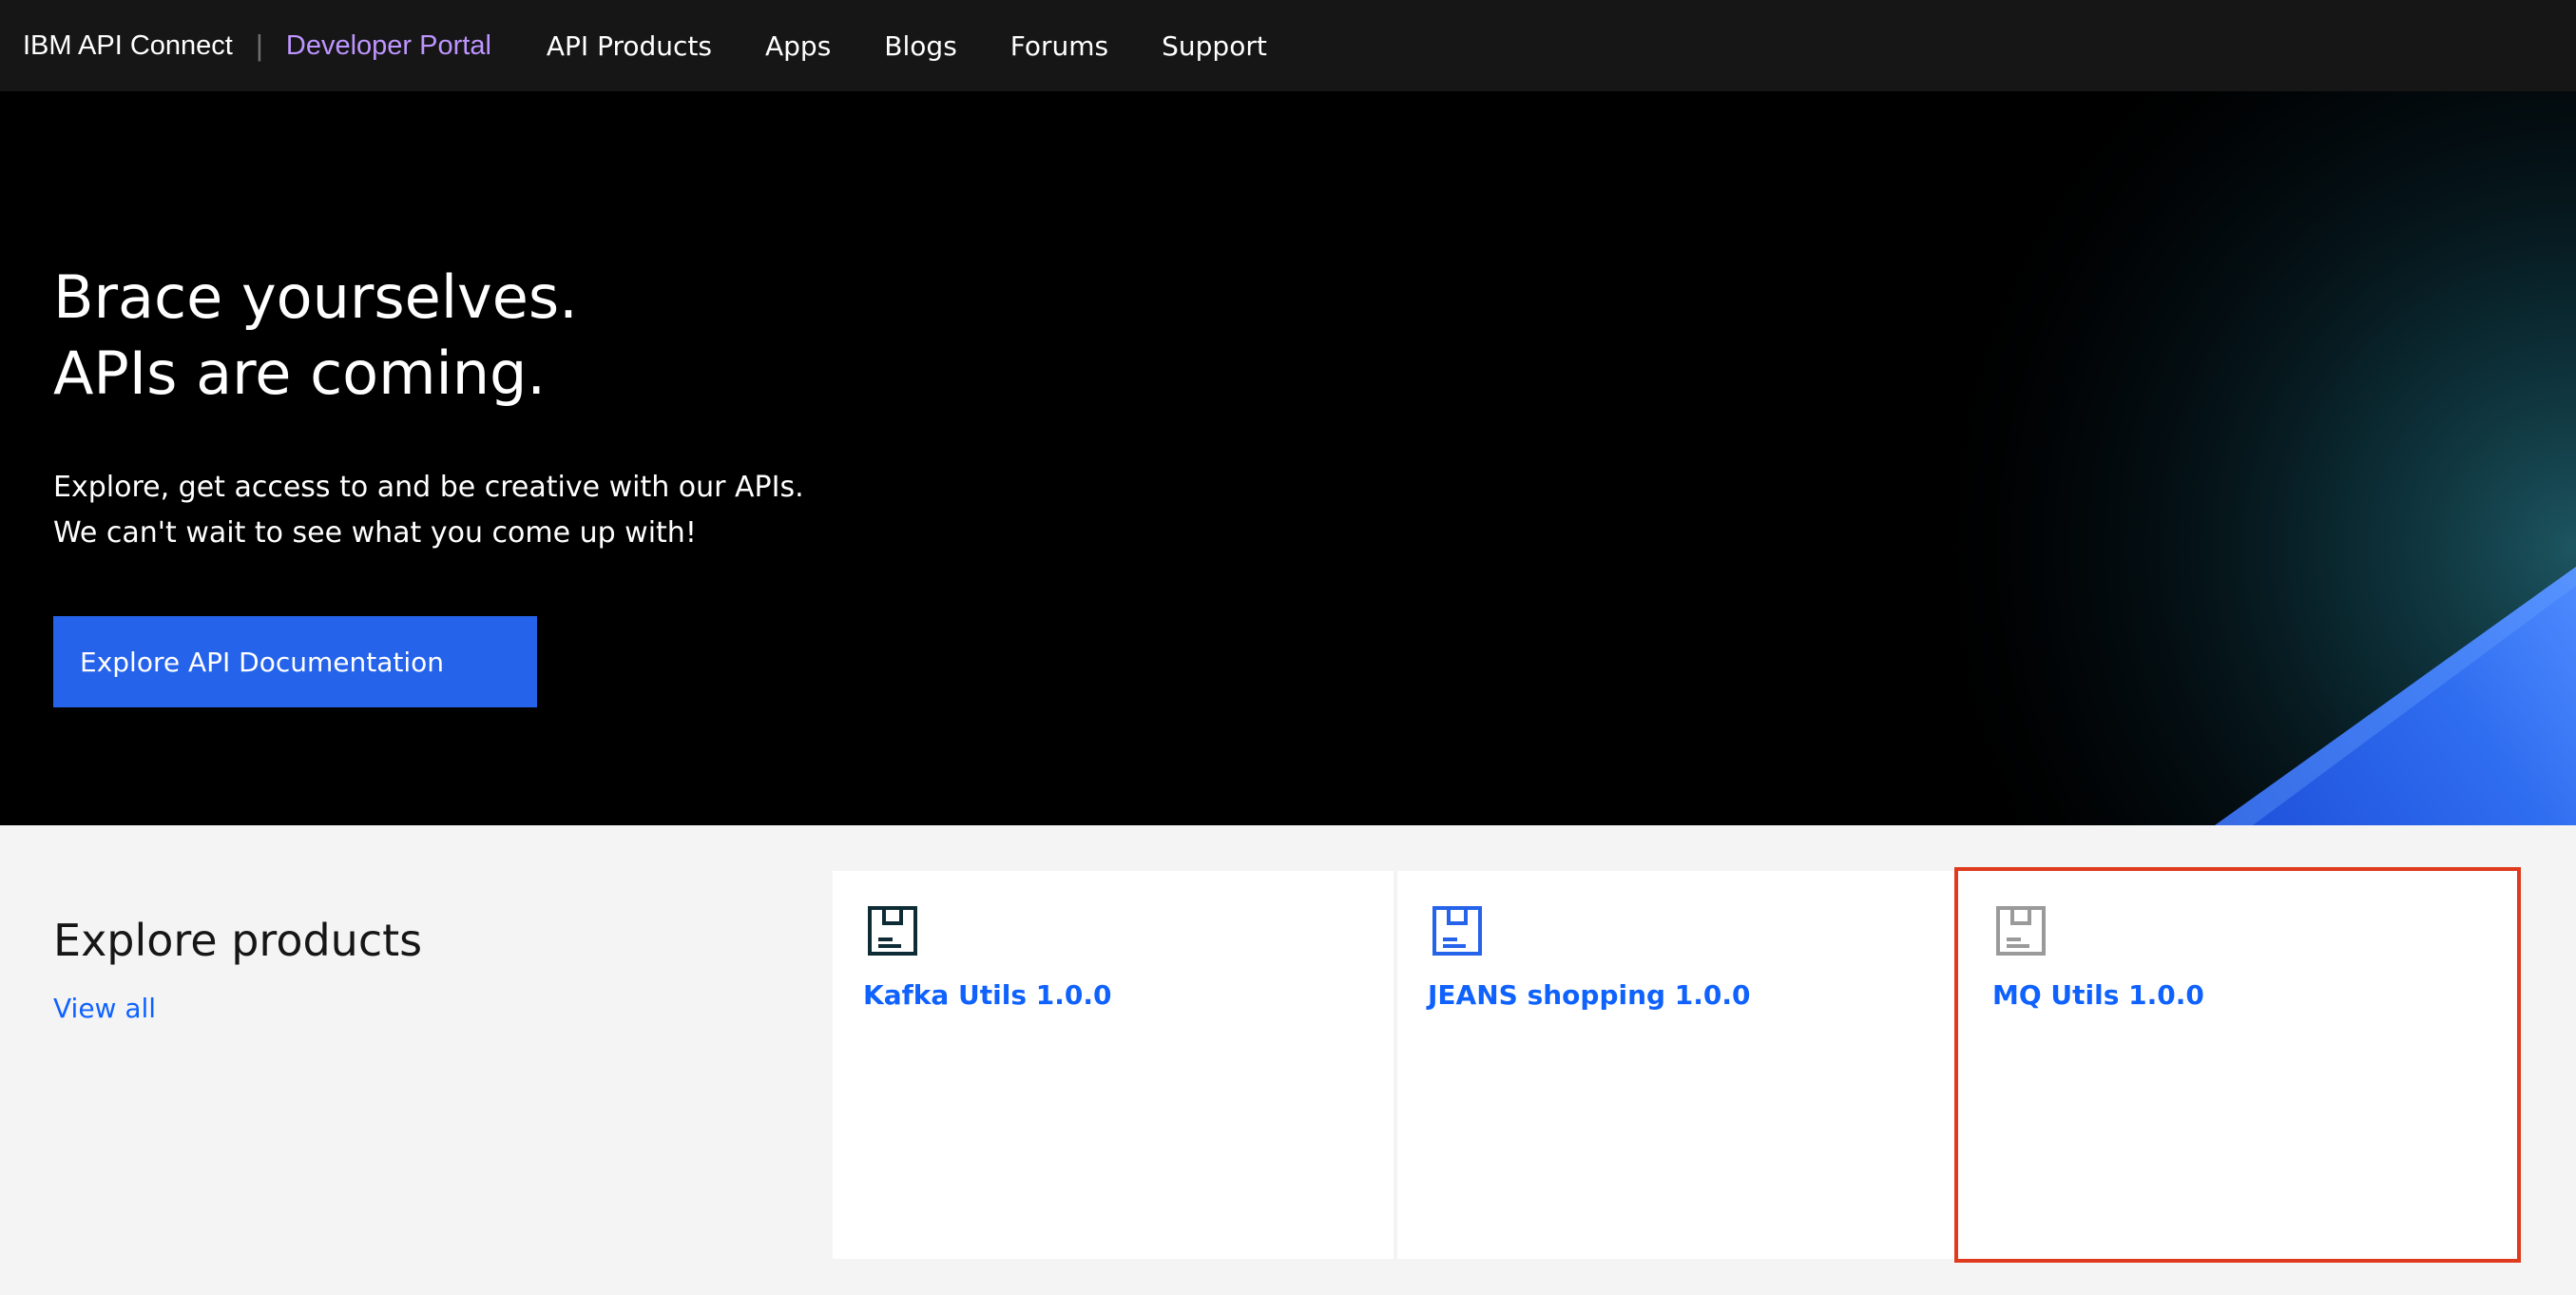 The image size is (2576, 1295). What do you see at coordinates (1059, 46) in the screenshot?
I see `nav-forums: Forums` at bounding box center [1059, 46].